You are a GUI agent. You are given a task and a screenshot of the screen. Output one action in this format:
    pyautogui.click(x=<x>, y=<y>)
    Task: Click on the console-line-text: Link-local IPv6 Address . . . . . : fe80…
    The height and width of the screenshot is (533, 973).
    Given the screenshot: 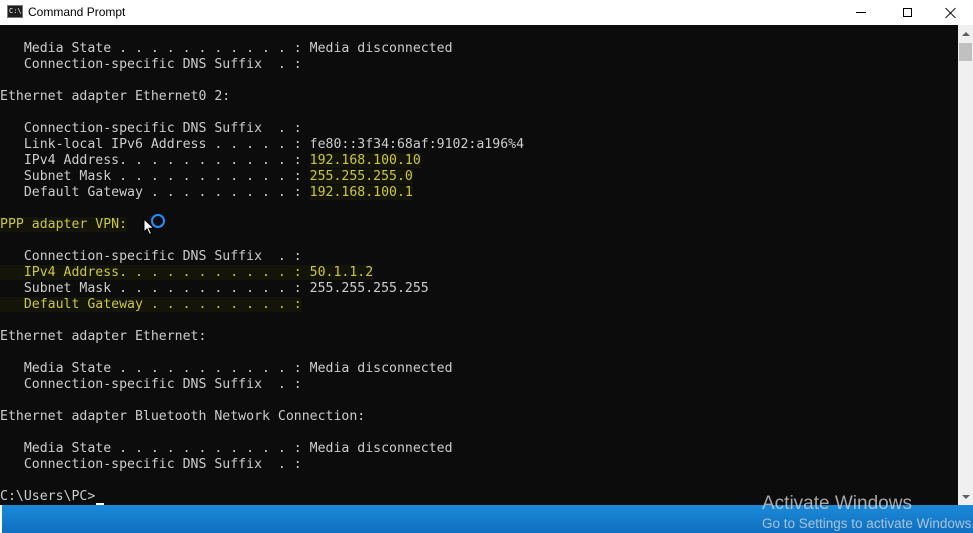 What is the action you would take?
    pyautogui.click(x=262, y=144)
    